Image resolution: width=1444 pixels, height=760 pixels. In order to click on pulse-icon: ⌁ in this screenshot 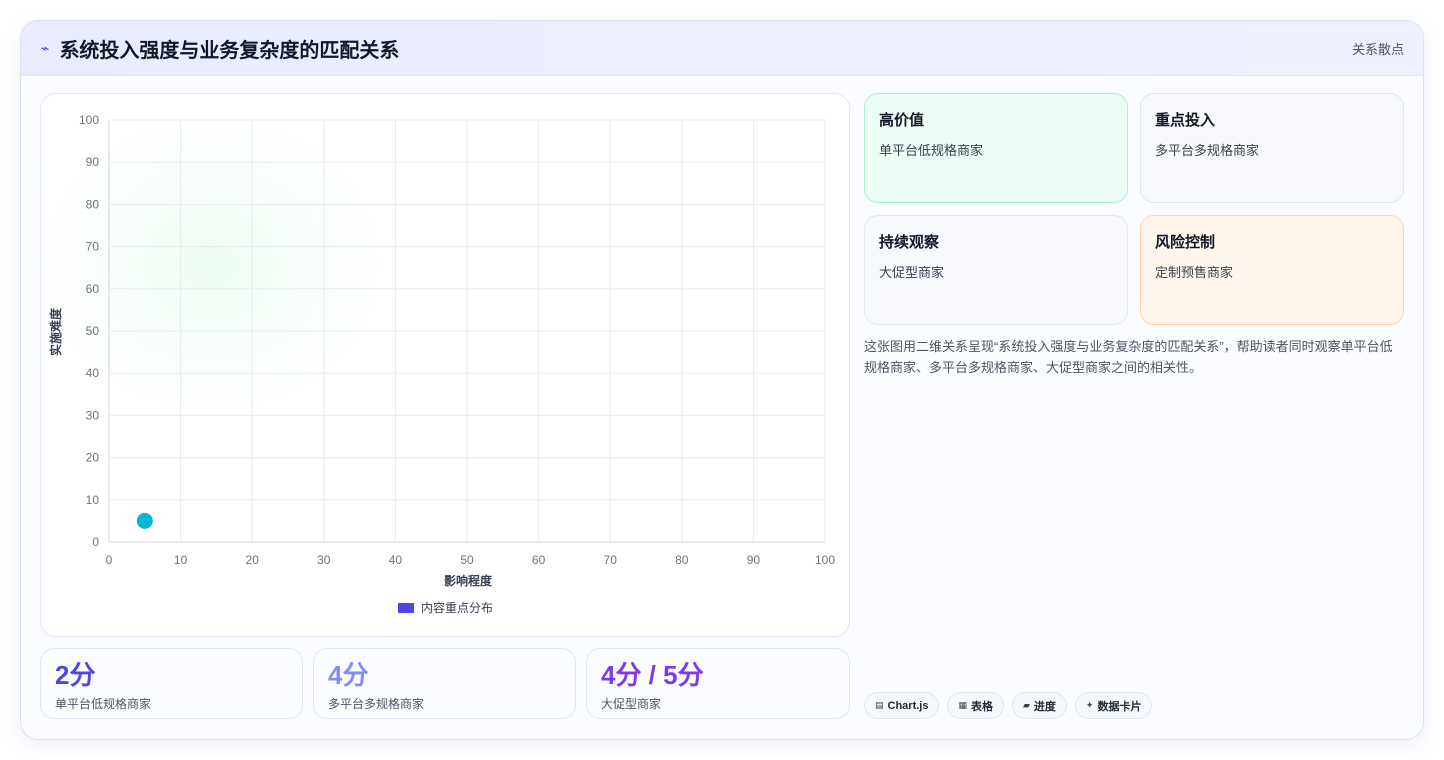, I will do `click(45, 47)`.